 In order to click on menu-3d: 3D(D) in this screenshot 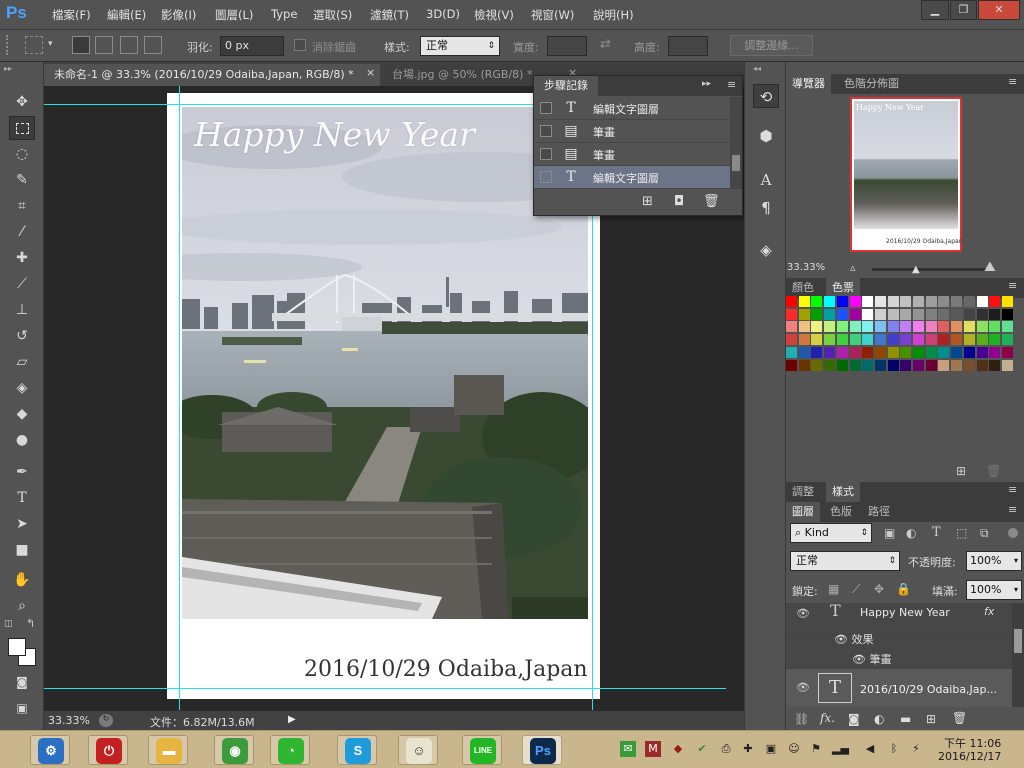, I will do `click(443, 14)`.